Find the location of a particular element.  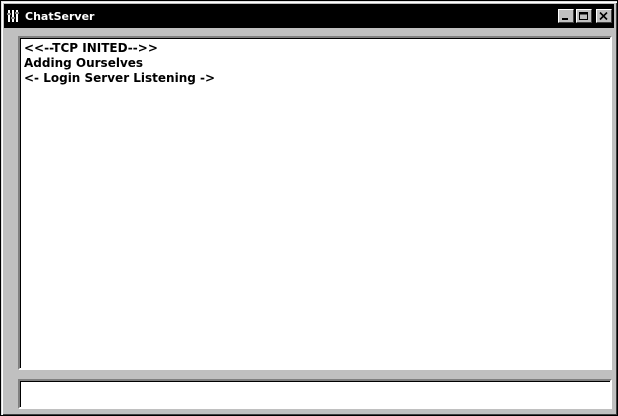

title-bar: ChatServer is located at coordinates (309, 16).